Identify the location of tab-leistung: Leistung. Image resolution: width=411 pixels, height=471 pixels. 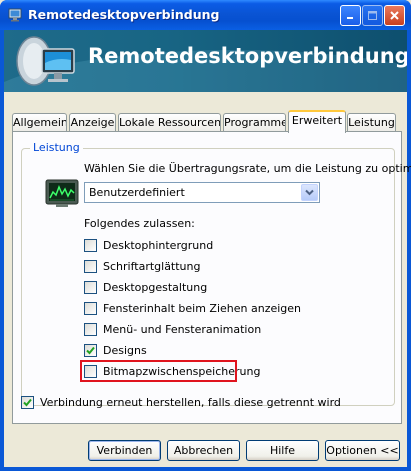
(371, 122).